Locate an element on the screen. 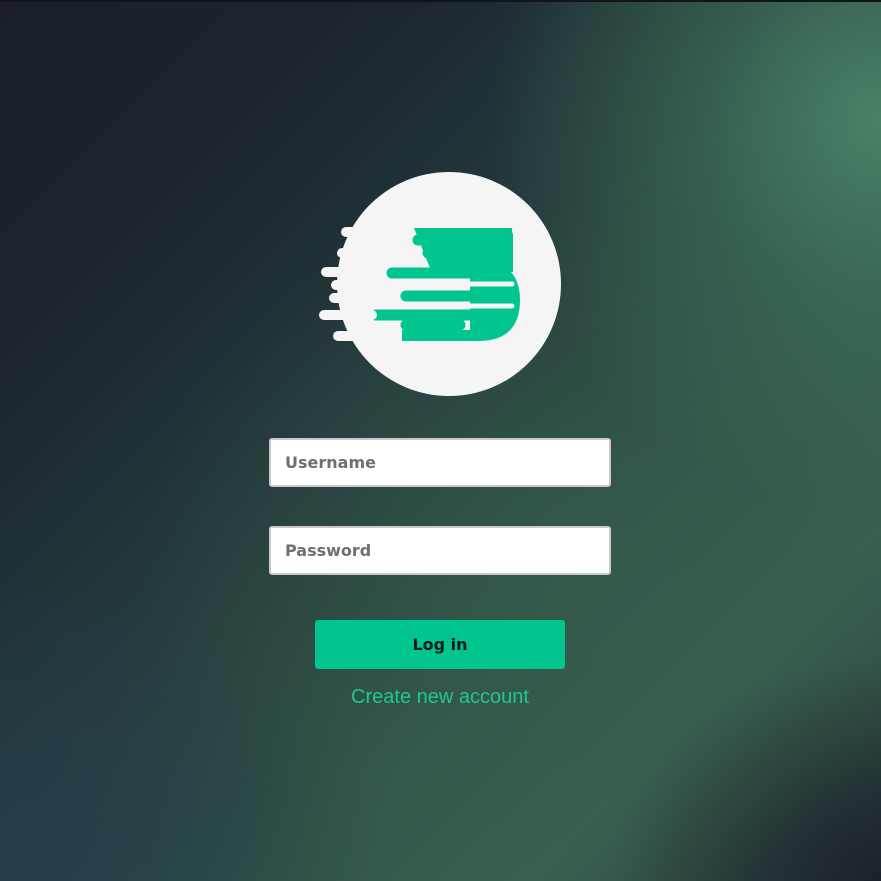  app-logo is located at coordinates (440, 285).